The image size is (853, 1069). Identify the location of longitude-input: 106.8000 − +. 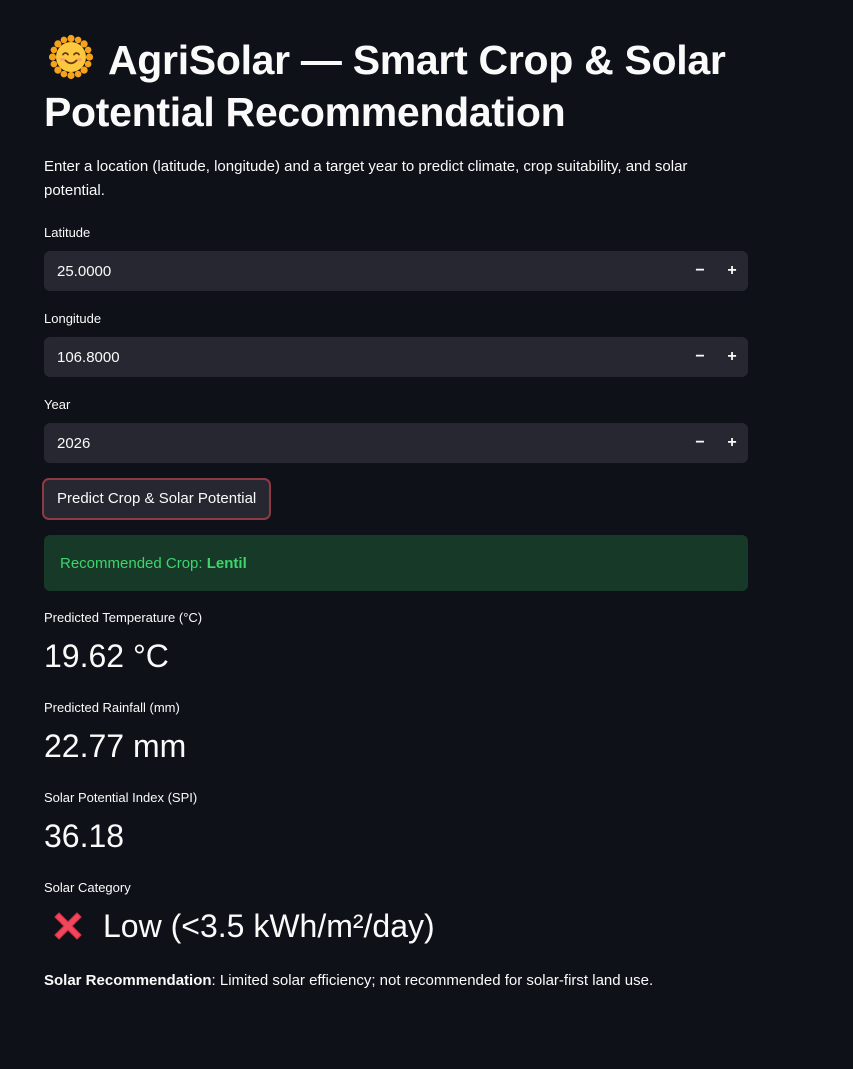
(396, 357).